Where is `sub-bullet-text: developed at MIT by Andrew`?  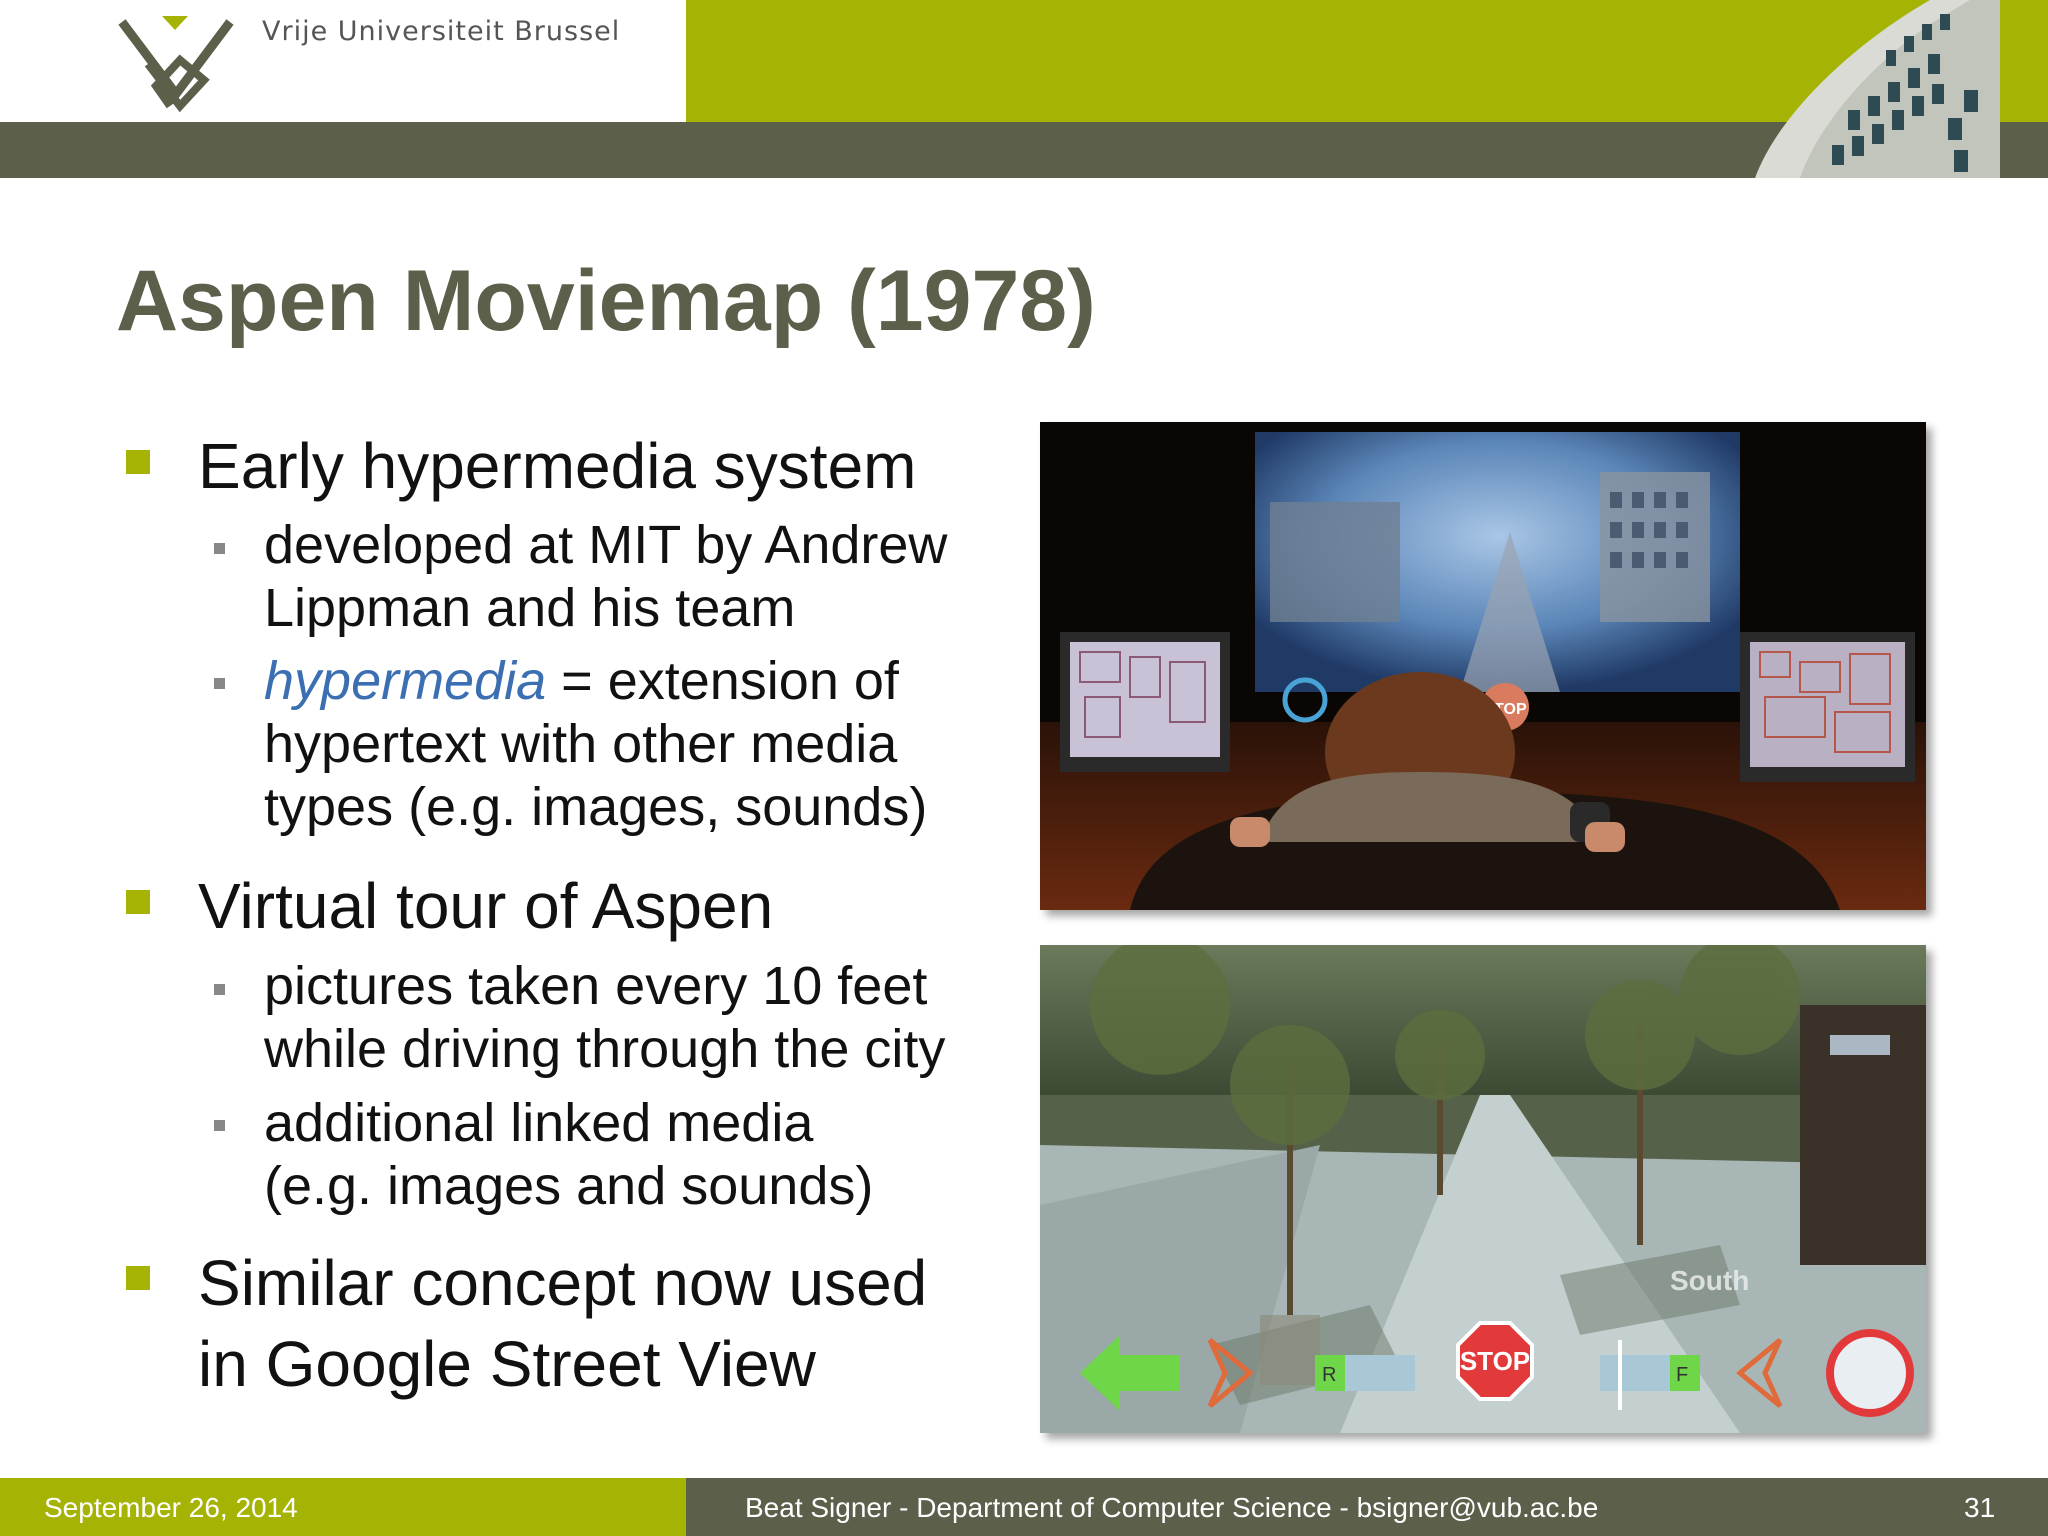
sub-bullet-text: developed at MIT by Andrew is located at coordinates (606, 545).